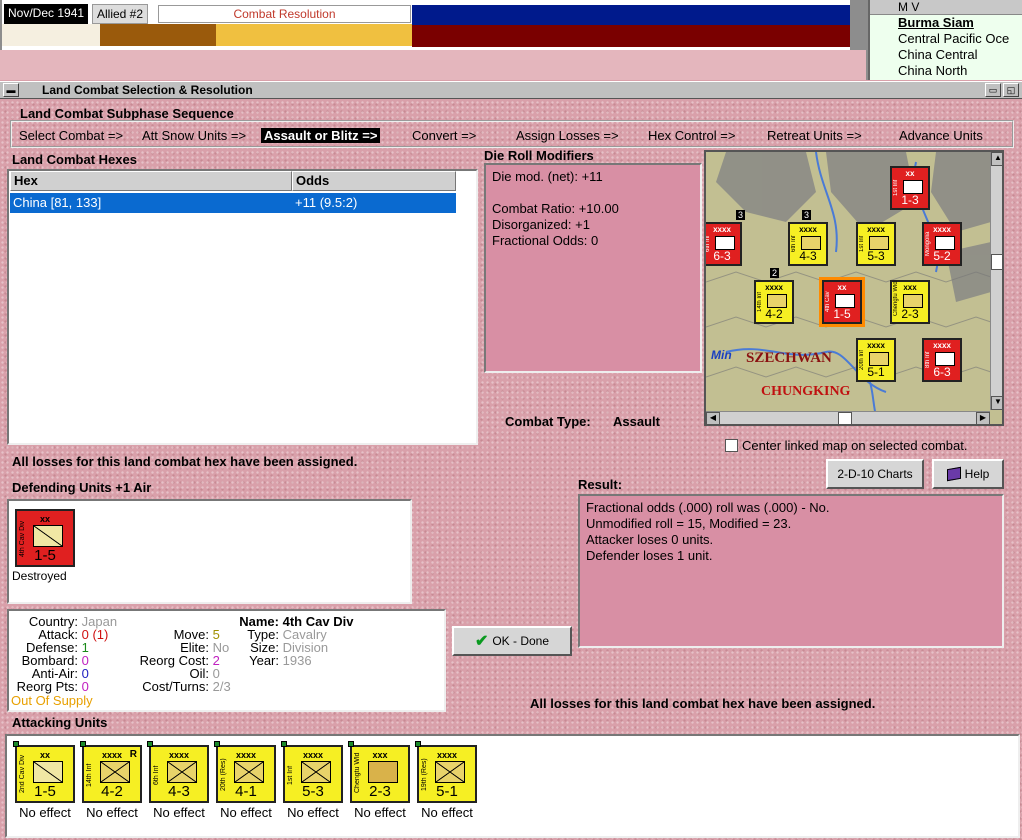  I want to click on attacking-heading: Attacking Units, so click(60, 722).